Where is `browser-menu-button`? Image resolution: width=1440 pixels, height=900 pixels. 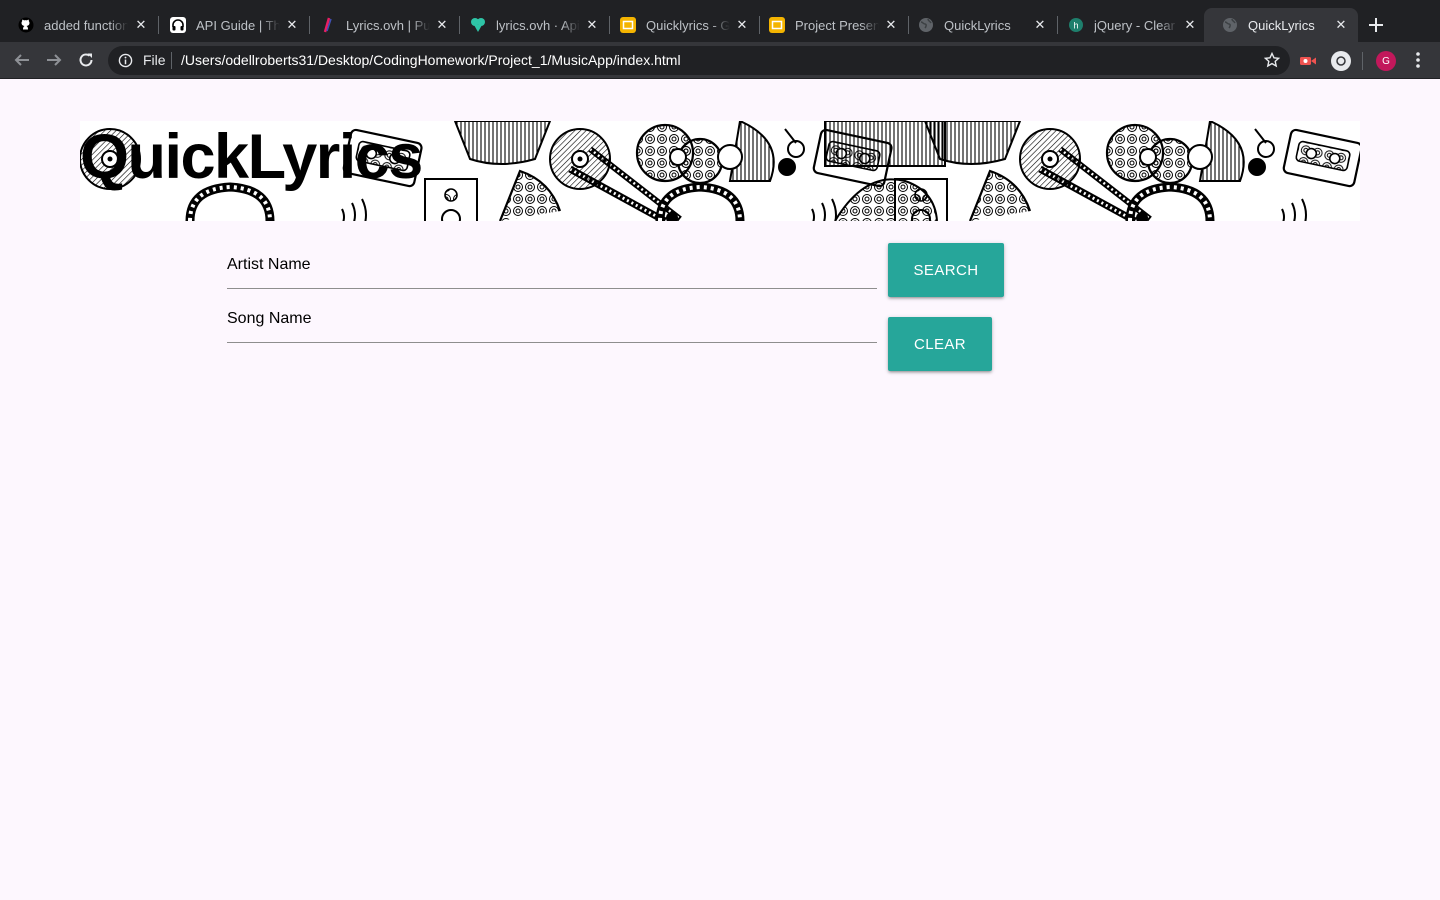 browser-menu-button is located at coordinates (1418, 60).